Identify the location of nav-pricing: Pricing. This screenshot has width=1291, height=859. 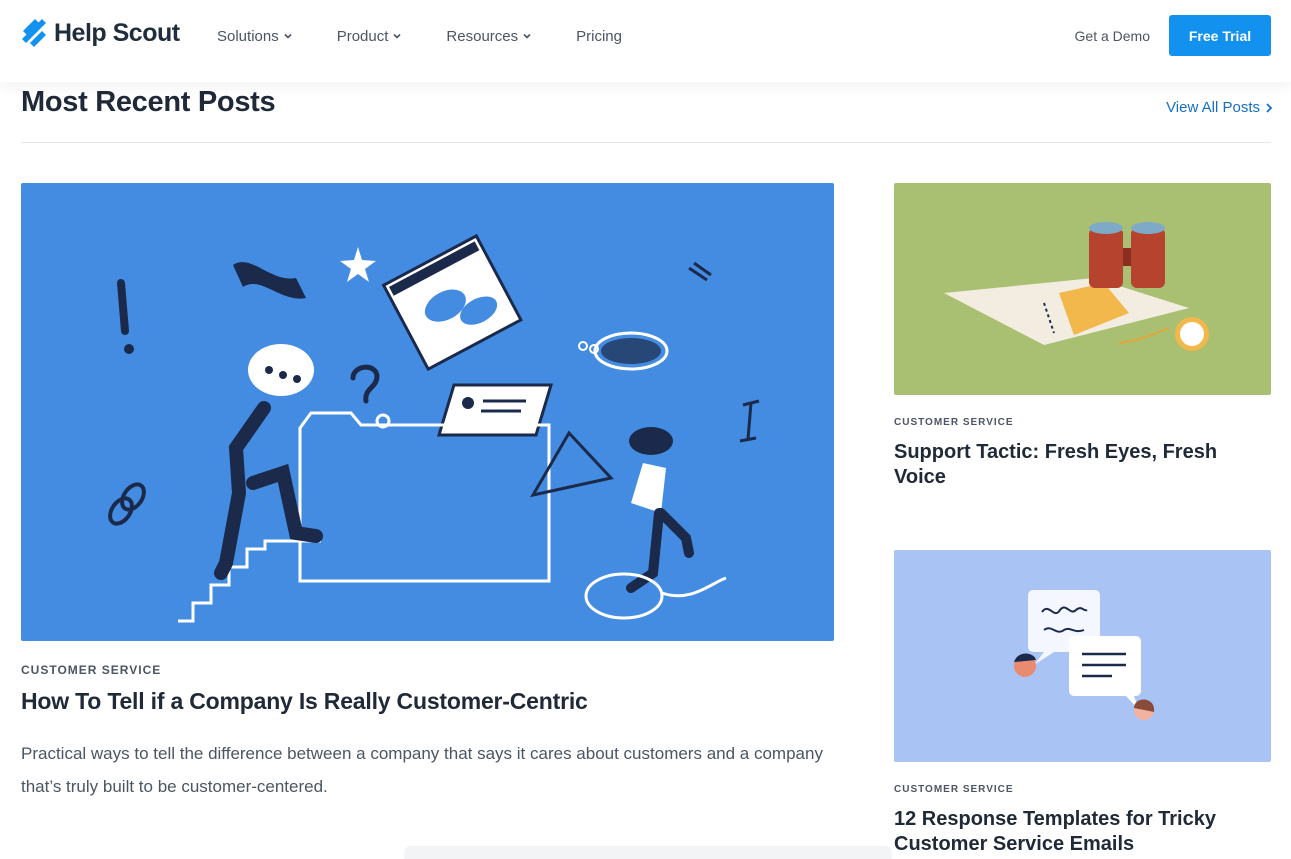
(599, 36).